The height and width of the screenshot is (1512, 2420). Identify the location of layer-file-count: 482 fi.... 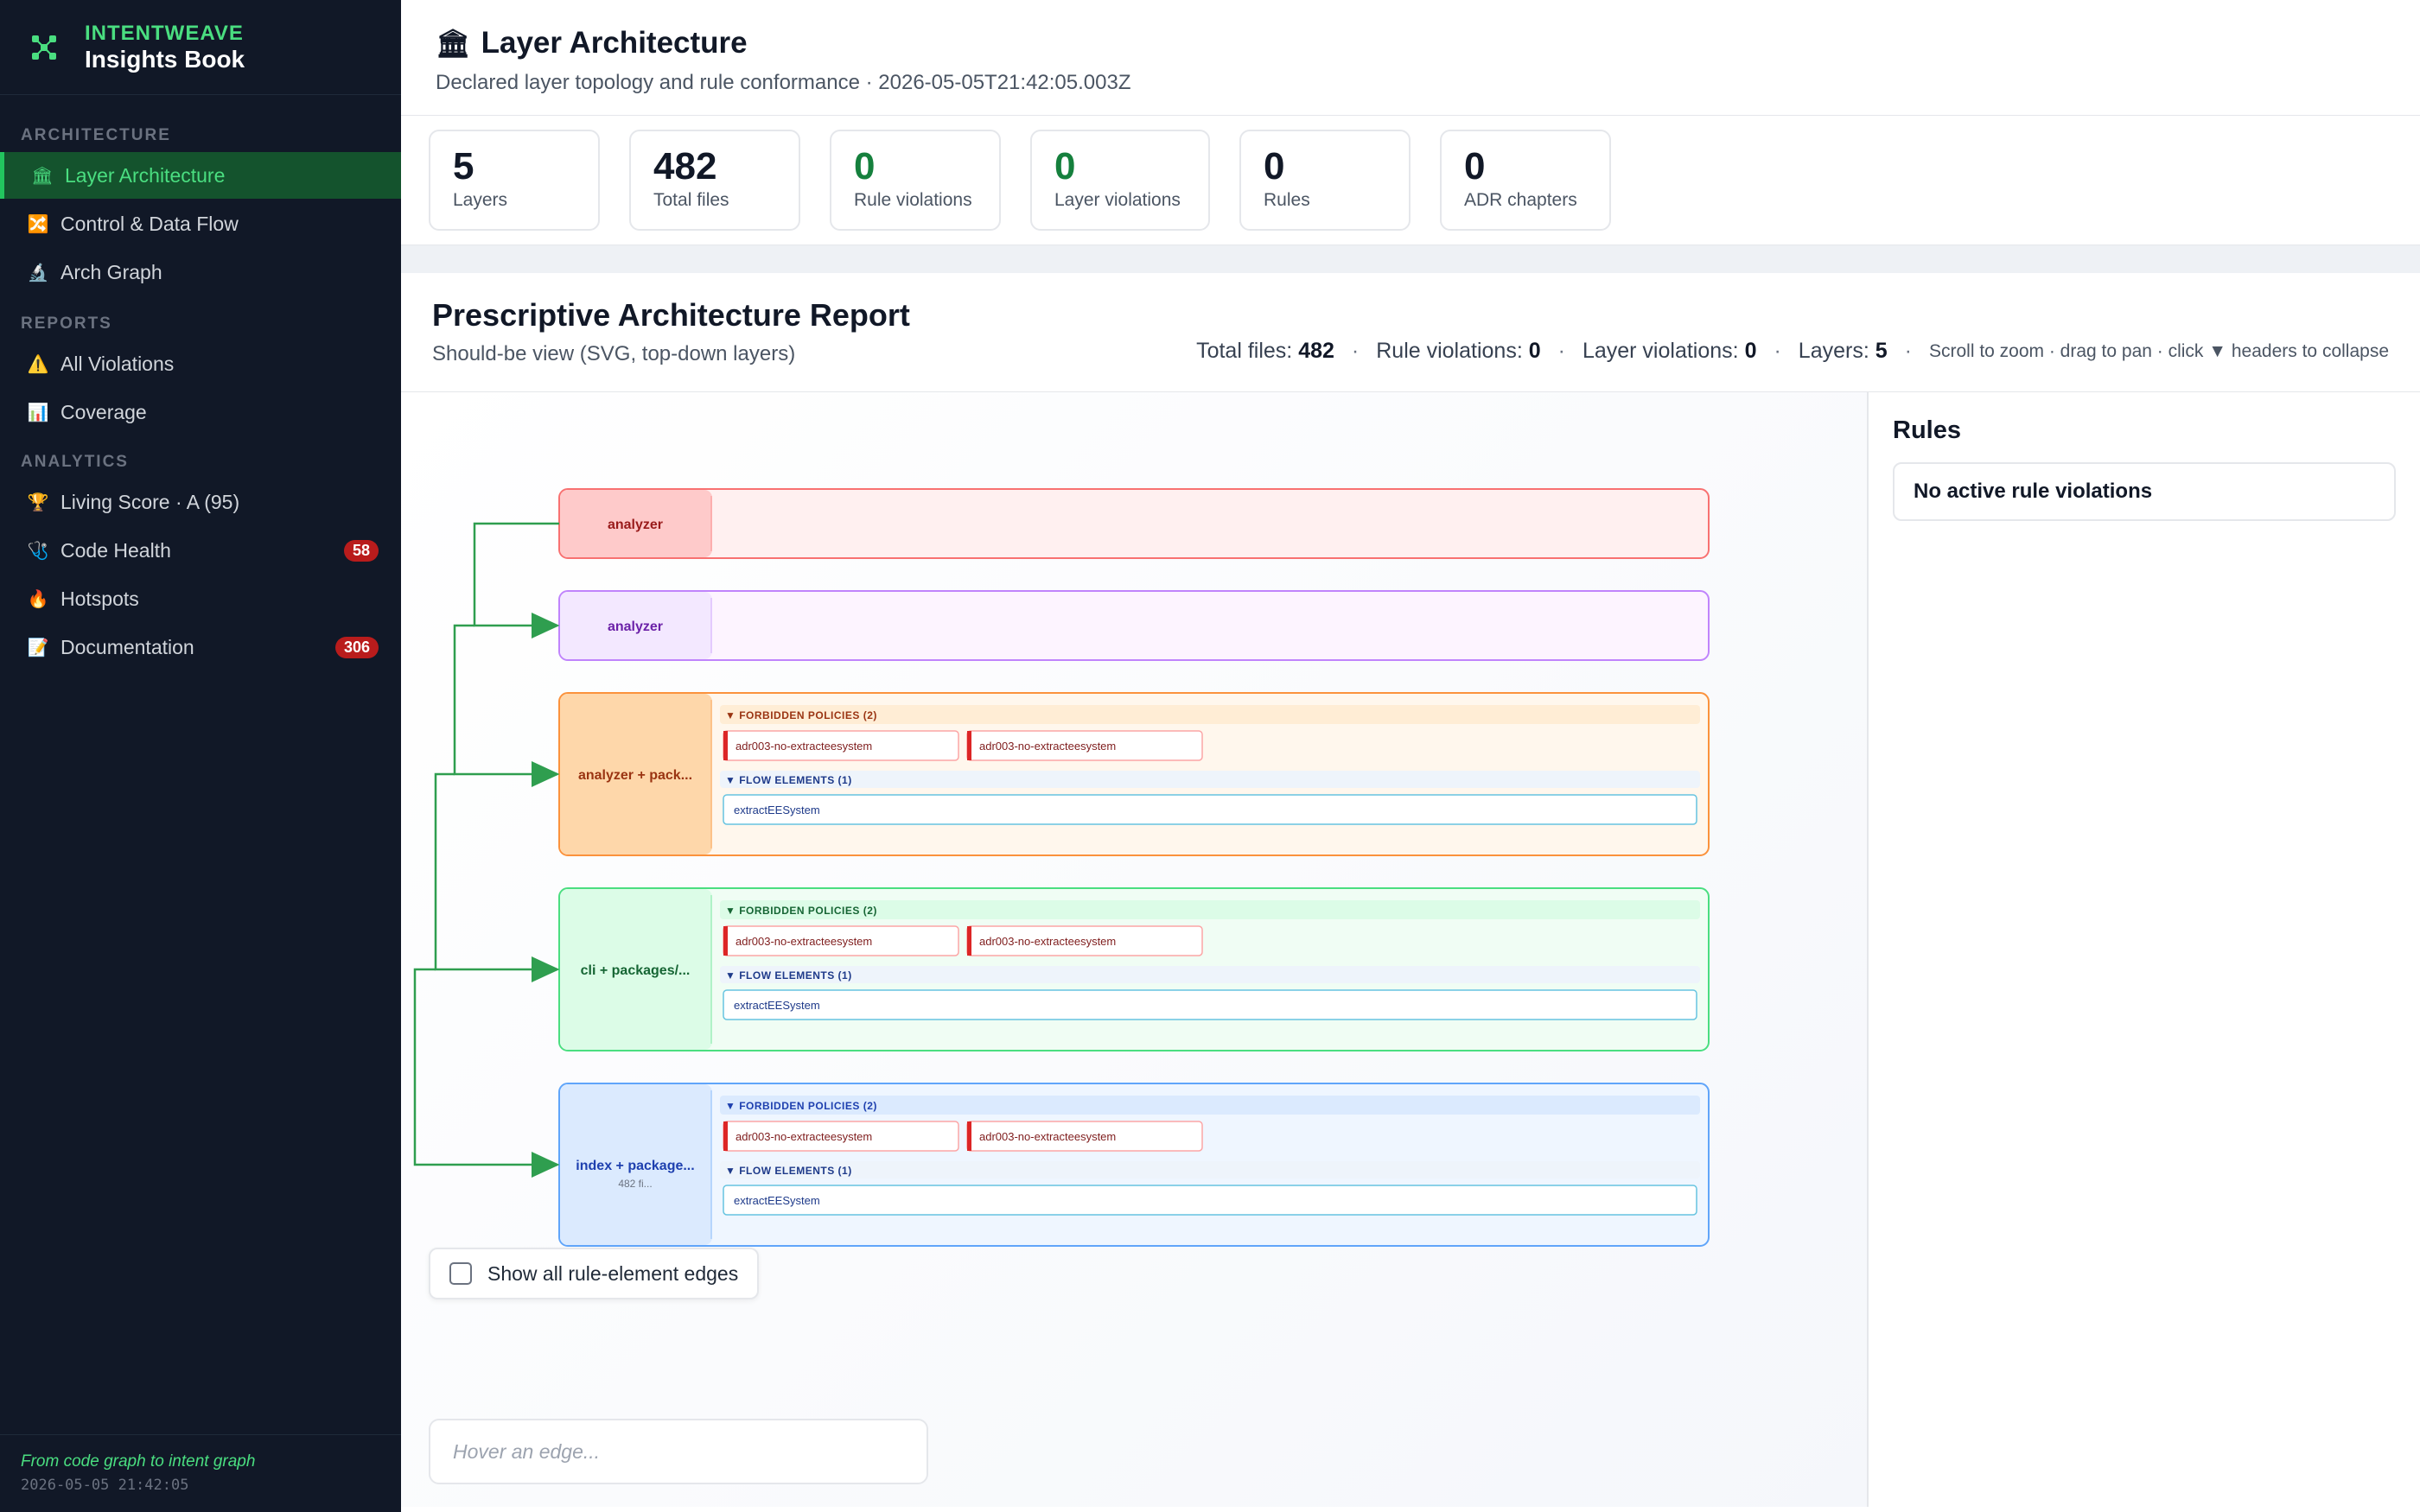
(635, 1184).